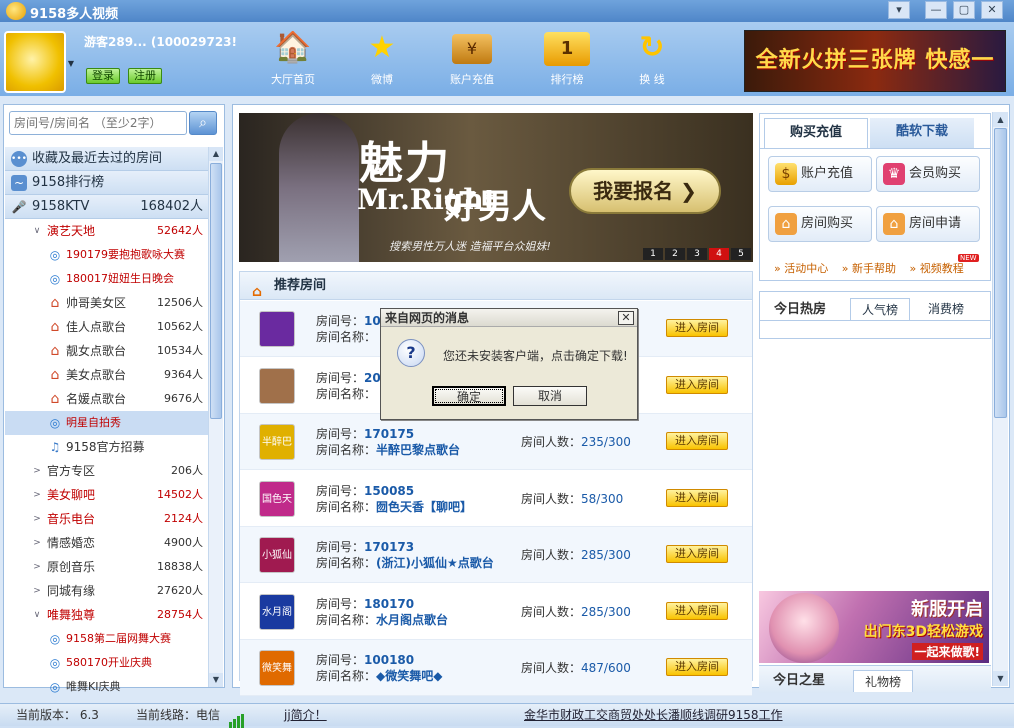 This screenshot has height=728, width=1014. I want to click on banner-page-2: 2, so click(675, 254).